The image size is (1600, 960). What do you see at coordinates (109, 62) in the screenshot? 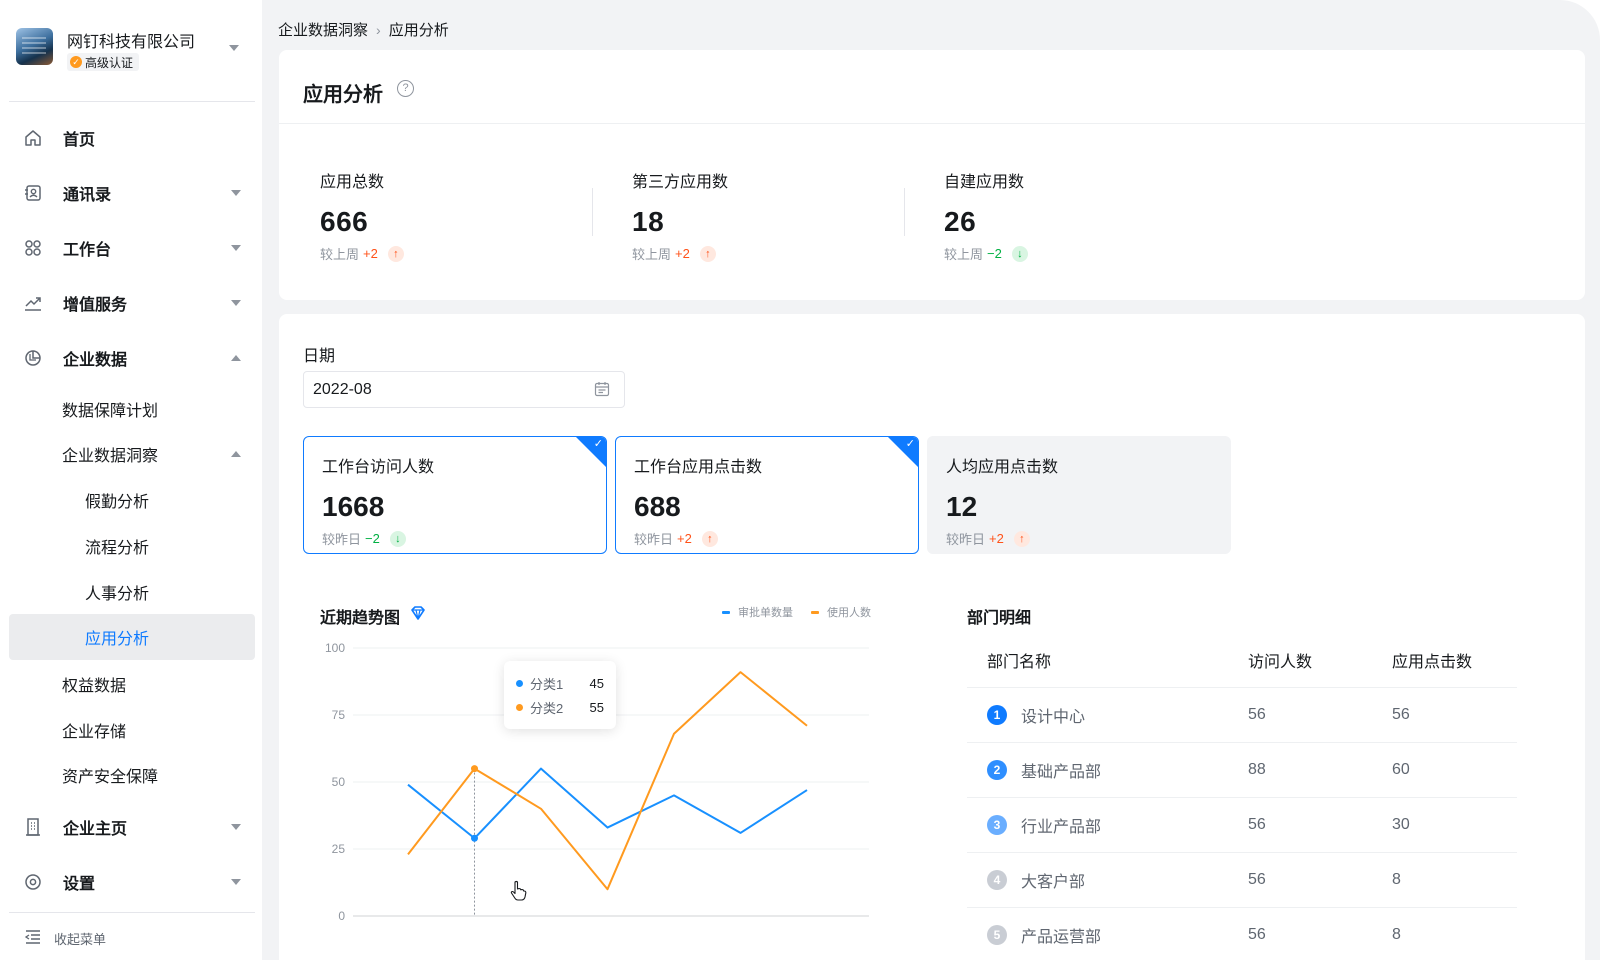
I see `badge-label: 高级认证` at bounding box center [109, 62].